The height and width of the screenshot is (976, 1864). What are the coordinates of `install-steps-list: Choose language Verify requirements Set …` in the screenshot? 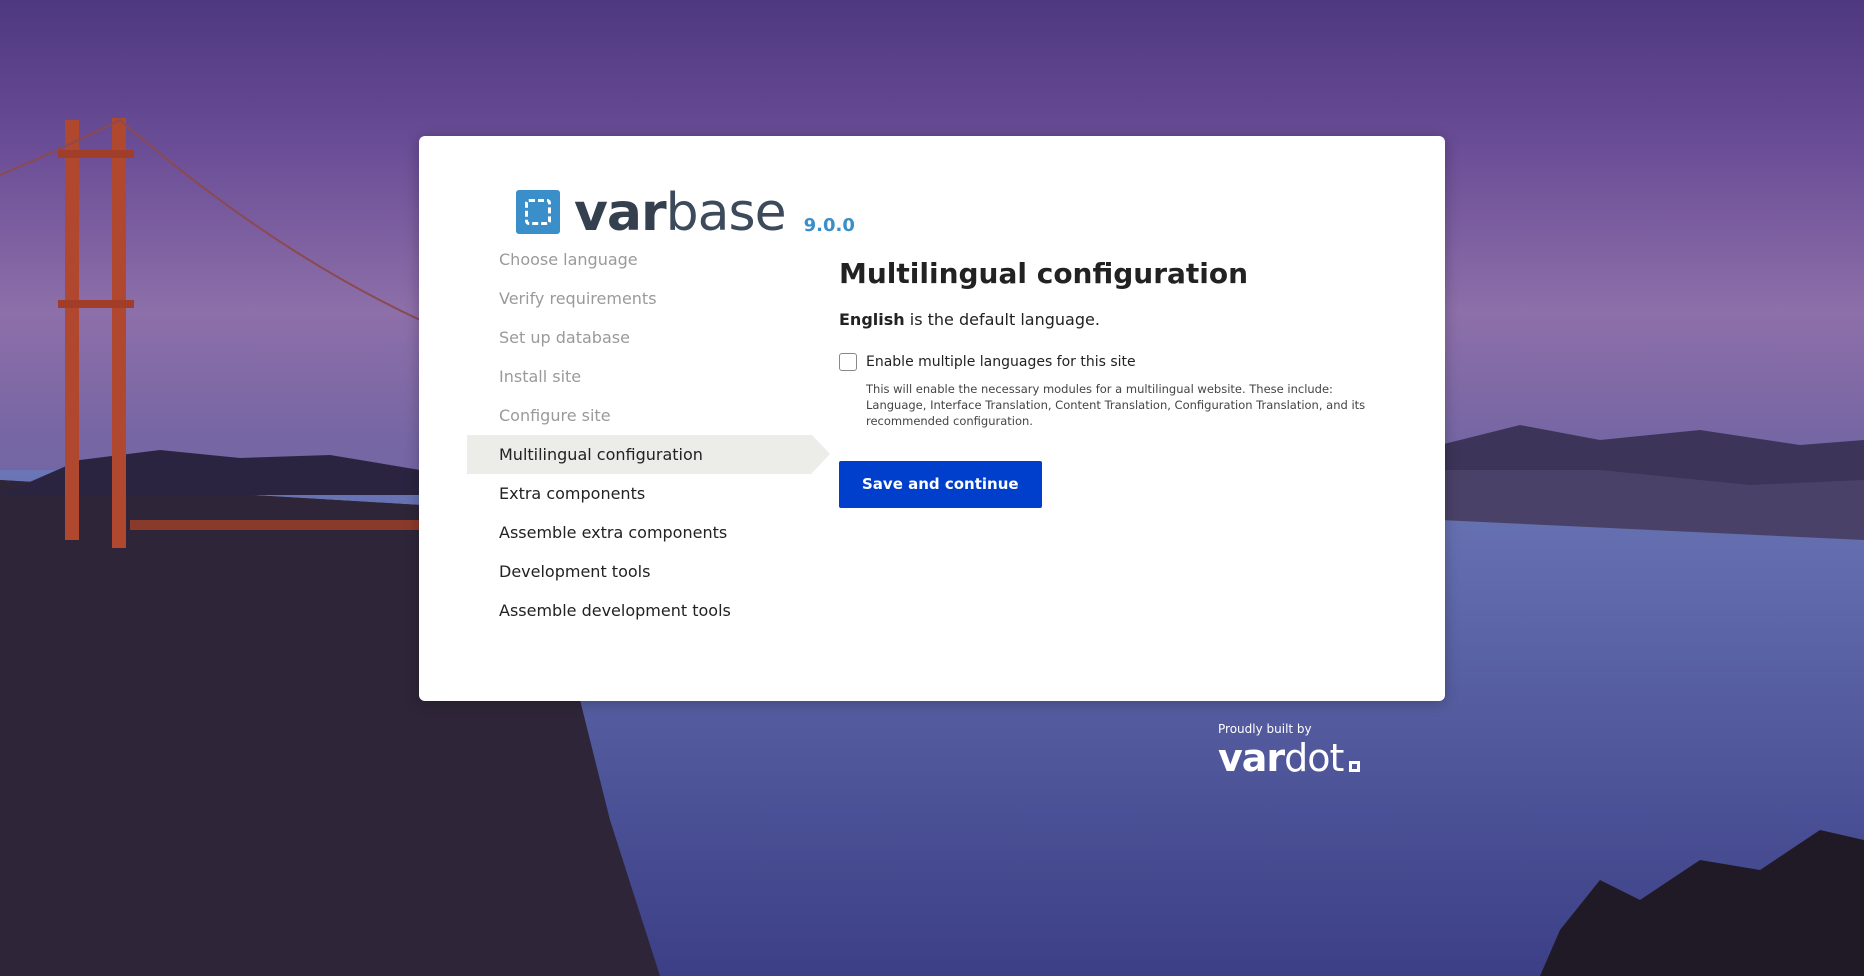 It's located at (648, 435).